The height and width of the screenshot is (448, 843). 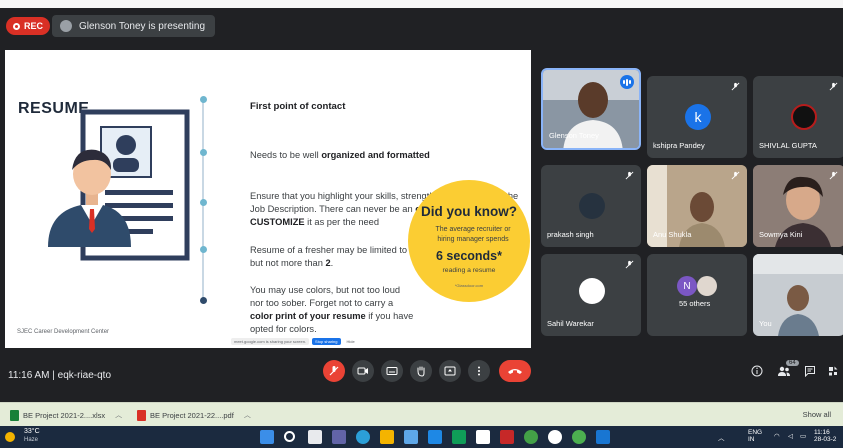 What do you see at coordinates (142, 26) in the screenshot?
I see `presenter-text: Glenson Toney is presenting` at bounding box center [142, 26].